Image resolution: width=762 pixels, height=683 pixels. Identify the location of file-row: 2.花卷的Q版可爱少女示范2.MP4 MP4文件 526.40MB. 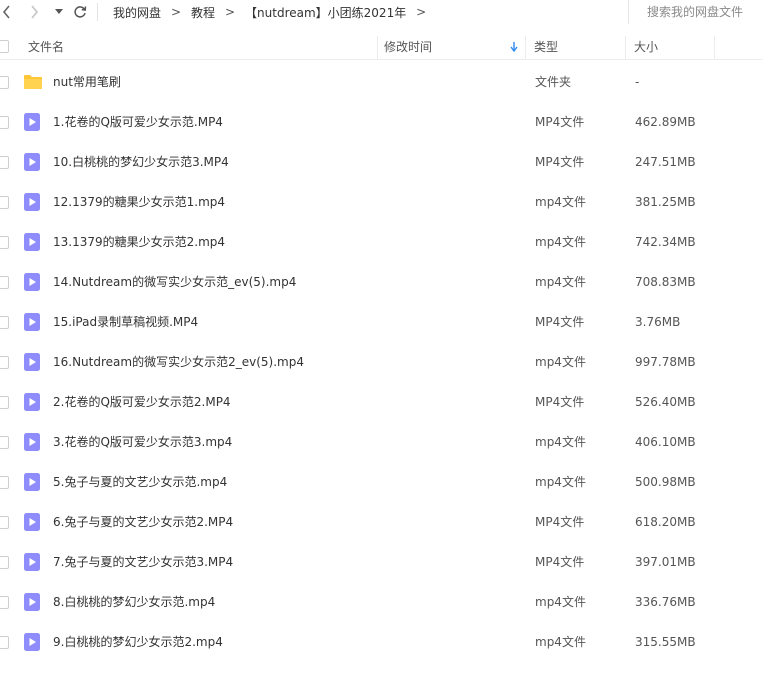
(381, 402).